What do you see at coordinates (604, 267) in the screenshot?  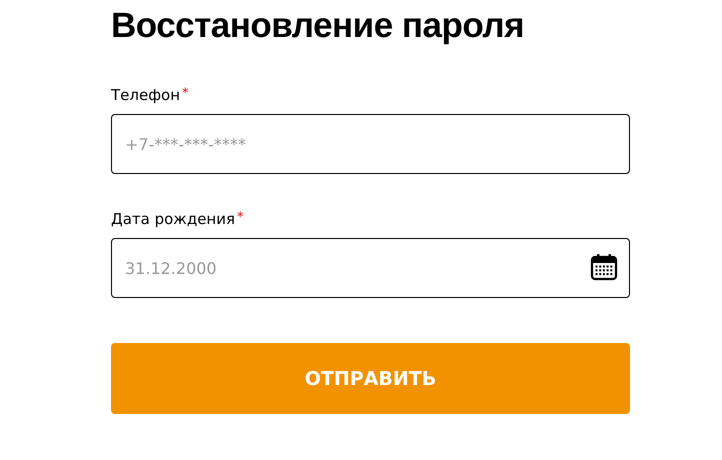 I see `calendar-icon` at bounding box center [604, 267].